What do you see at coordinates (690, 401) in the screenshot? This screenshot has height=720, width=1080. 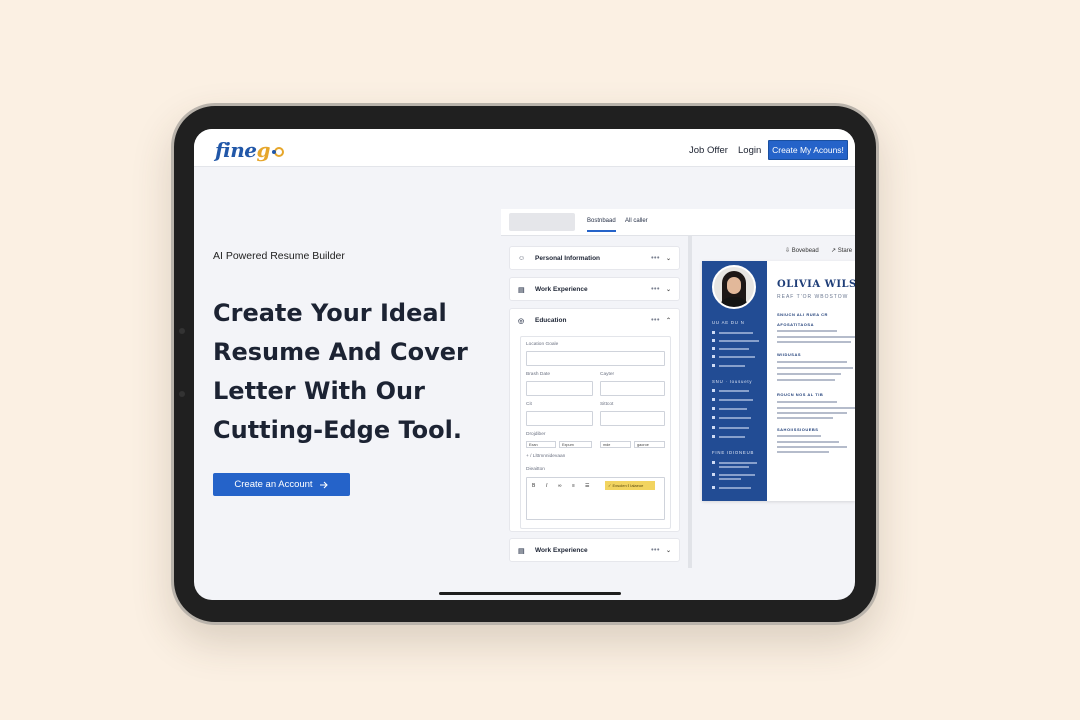 I see `panel-divider` at bounding box center [690, 401].